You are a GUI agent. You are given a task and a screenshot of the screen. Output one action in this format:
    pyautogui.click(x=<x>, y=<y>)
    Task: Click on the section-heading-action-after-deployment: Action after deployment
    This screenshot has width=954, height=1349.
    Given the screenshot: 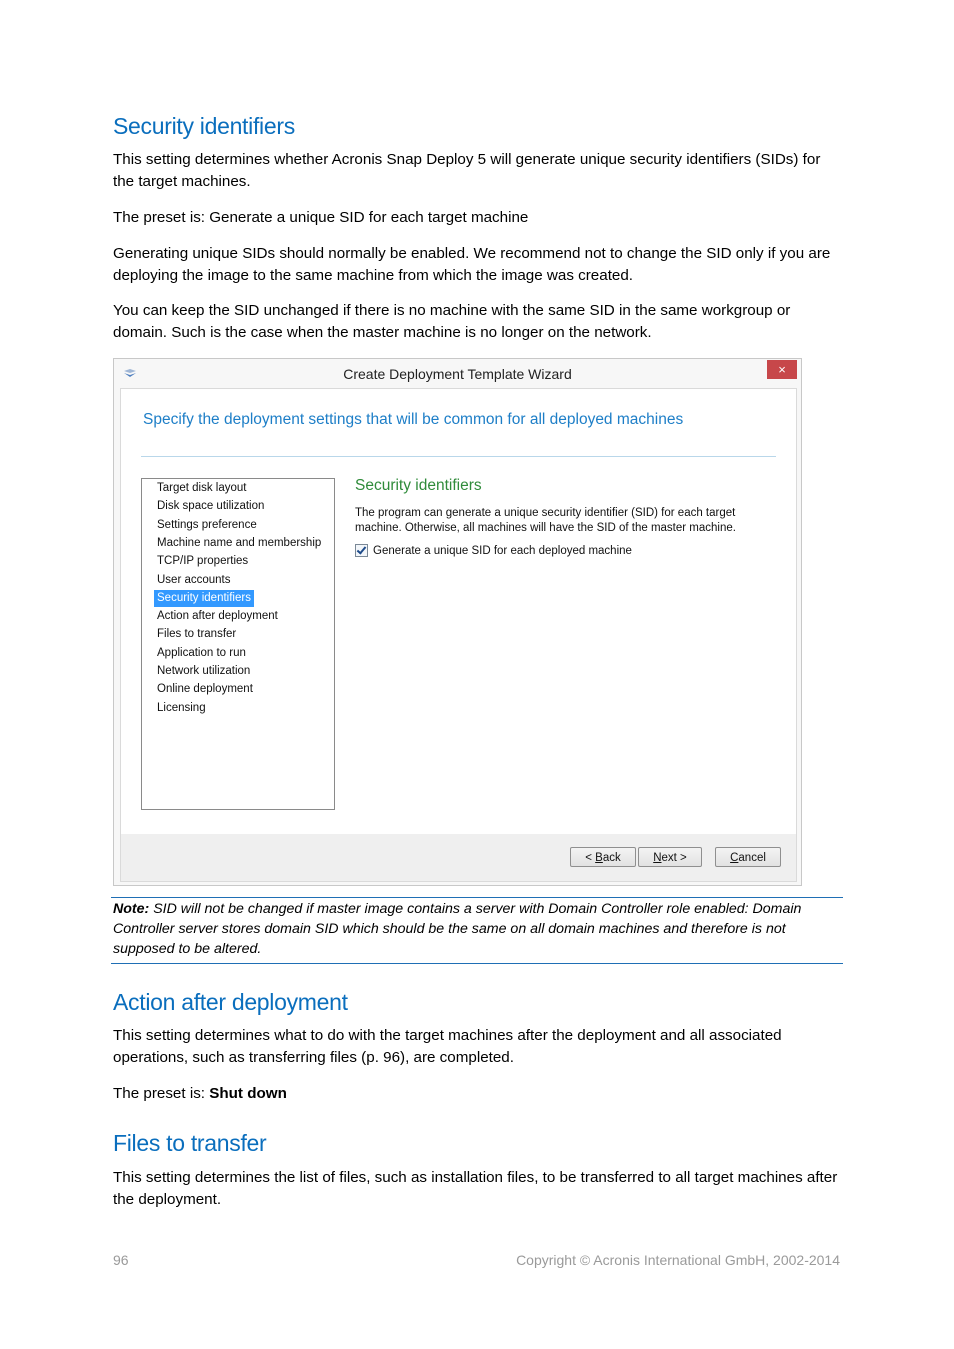 What is the action you would take?
    pyautogui.click(x=230, y=1002)
    